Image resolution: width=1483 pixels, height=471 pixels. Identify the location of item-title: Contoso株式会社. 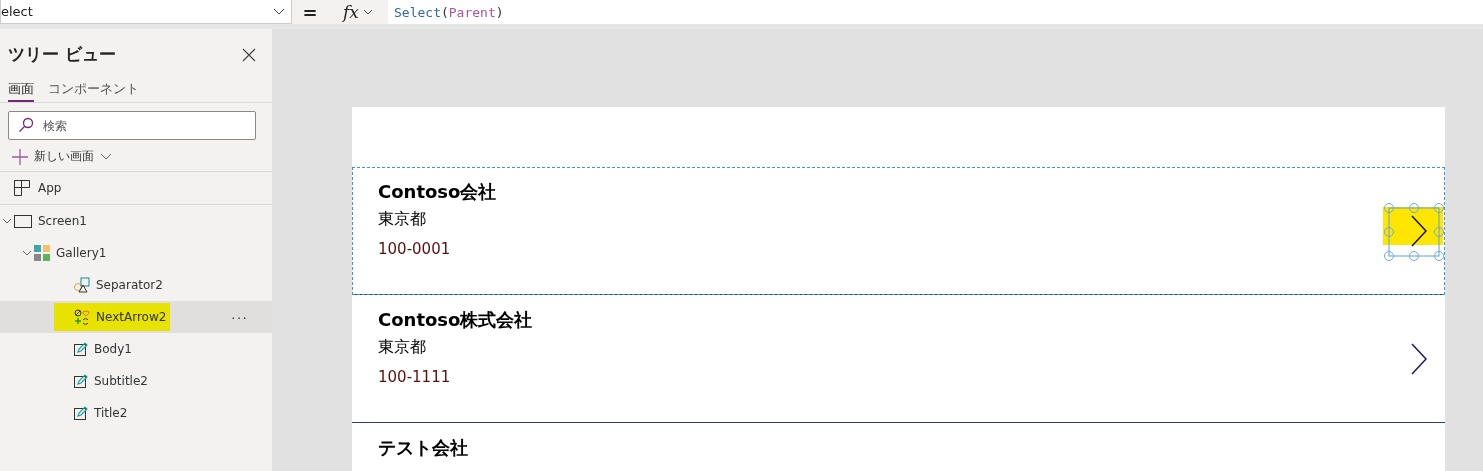
(455, 320).